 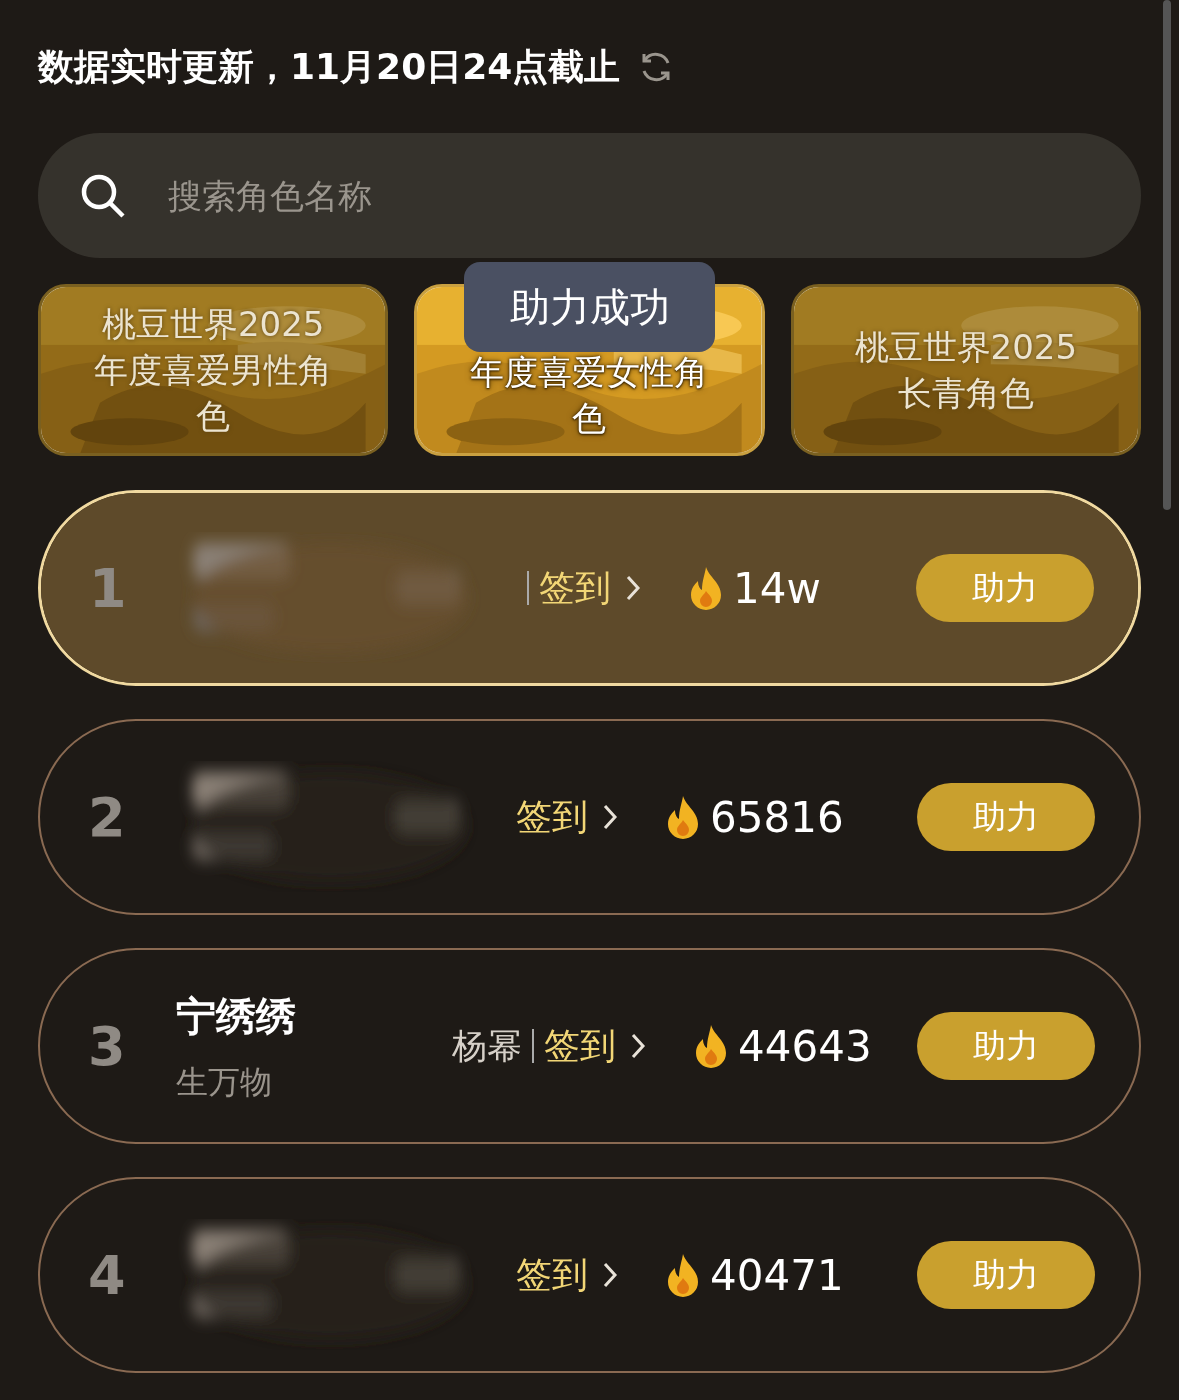 What do you see at coordinates (107, 817) in the screenshot?
I see `rank-number: 2` at bounding box center [107, 817].